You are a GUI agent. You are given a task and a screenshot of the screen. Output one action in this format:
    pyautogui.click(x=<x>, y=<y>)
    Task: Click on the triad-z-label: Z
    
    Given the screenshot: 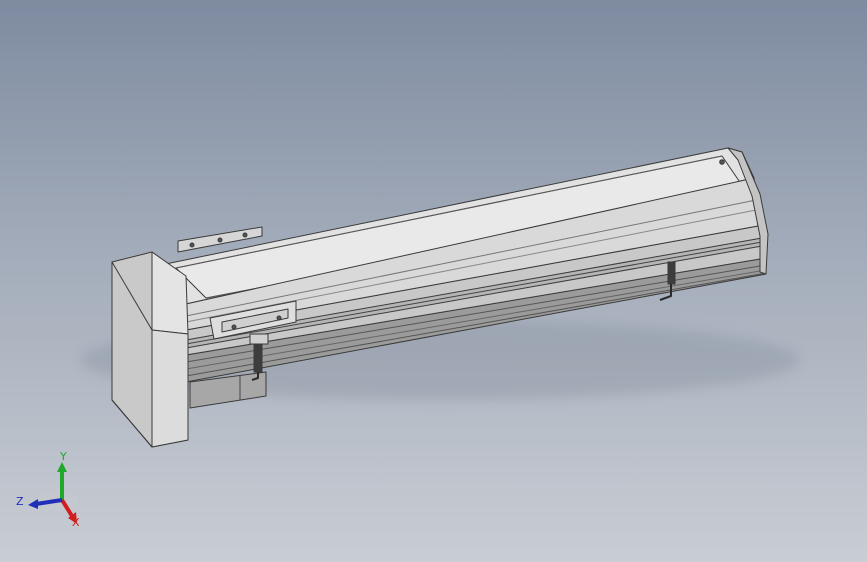 What is the action you would take?
    pyautogui.click(x=20, y=501)
    